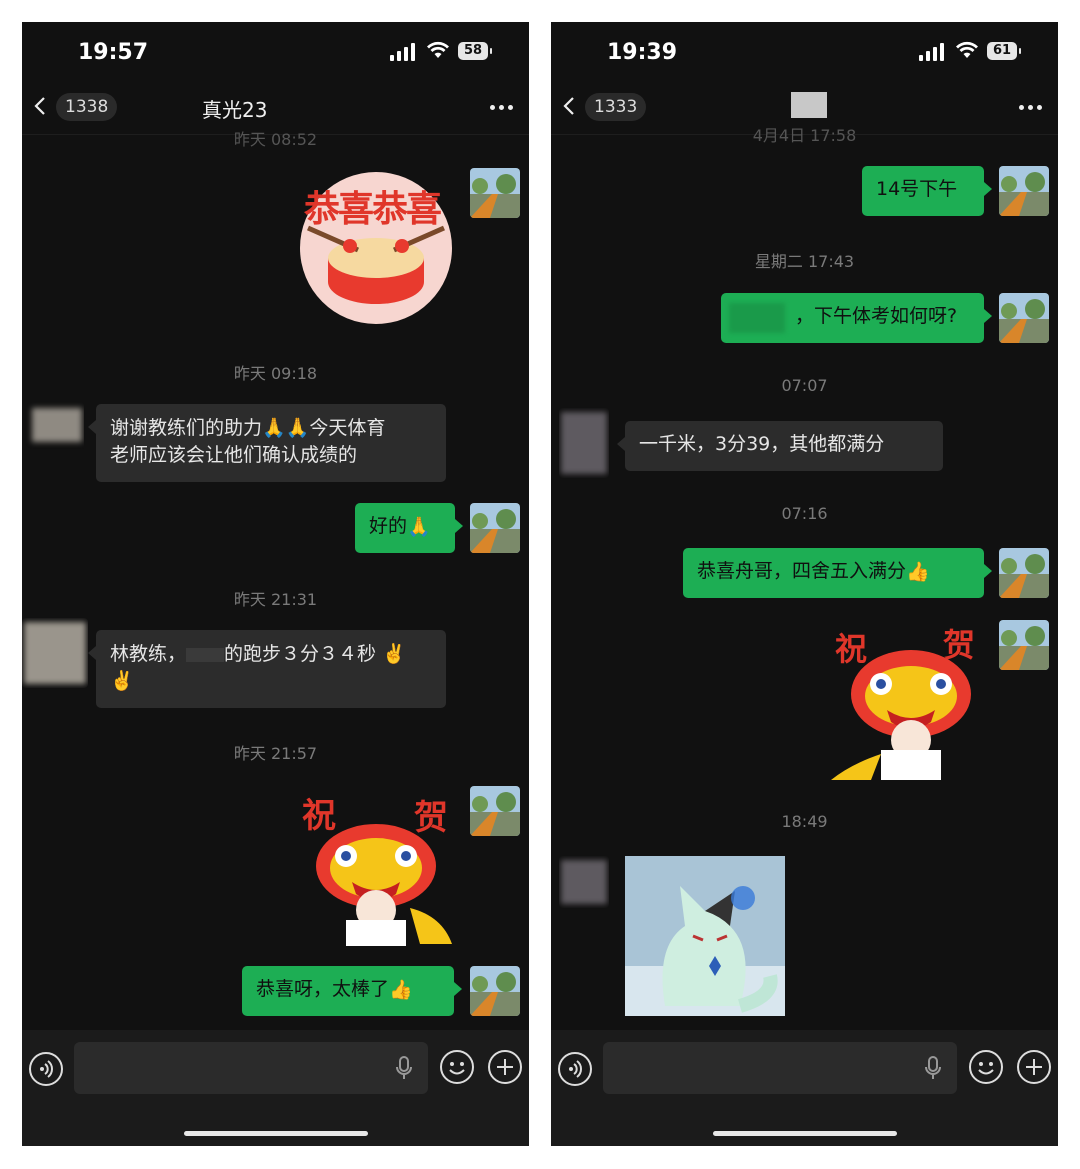 The height and width of the screenshot is (1169, 1080). I want to click on message-bubble: 好的🙏, so click(409, 528).